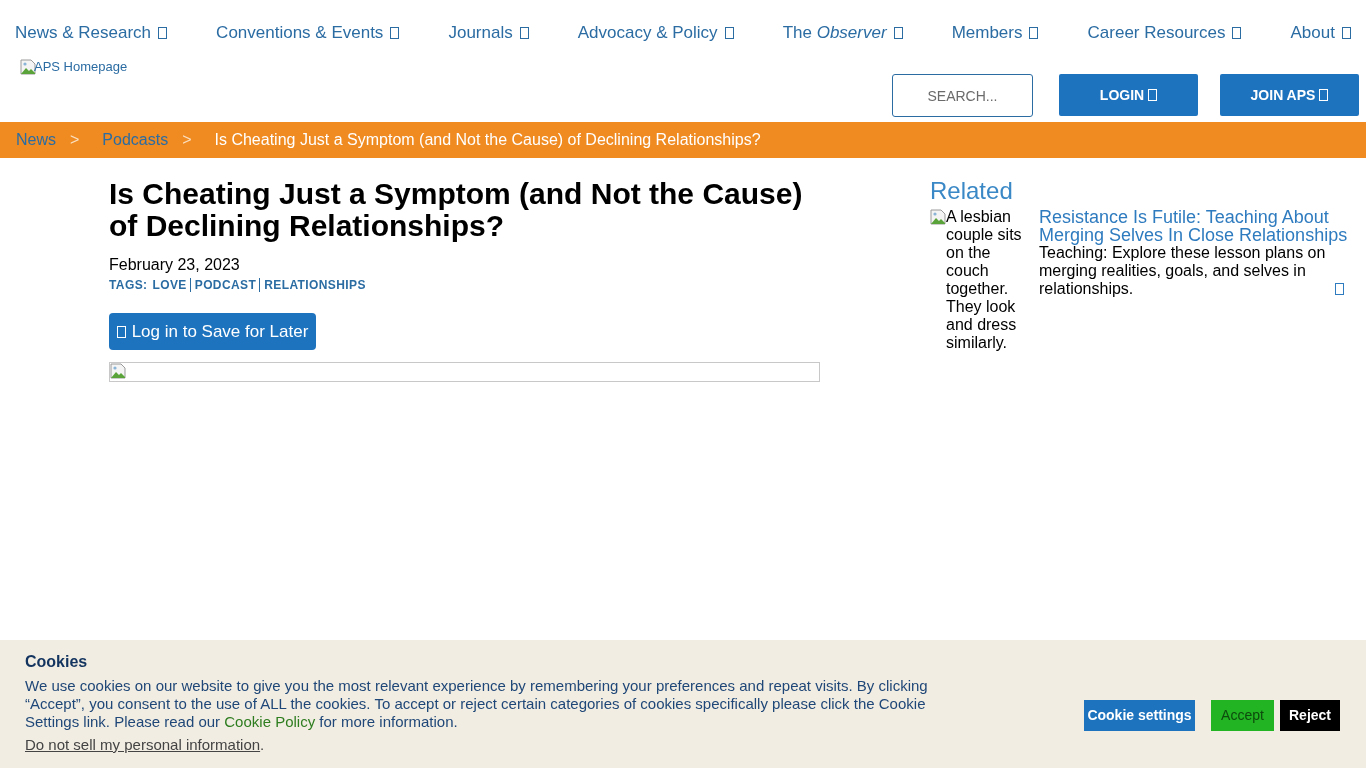  What do you see at coordinates (1139, 715) in the screenshot?
I see `cookie-settings-button: Cookie settings` at bounding box center [1139, 715].